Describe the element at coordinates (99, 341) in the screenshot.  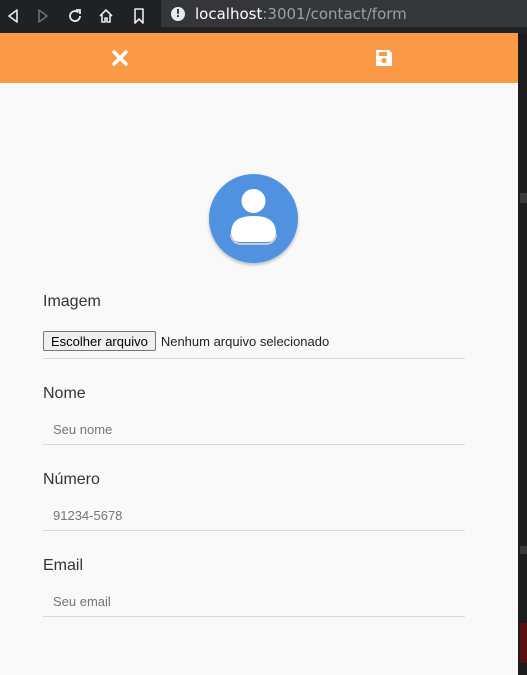
I see `choose-file-button: Escolher arquivo` at that location.